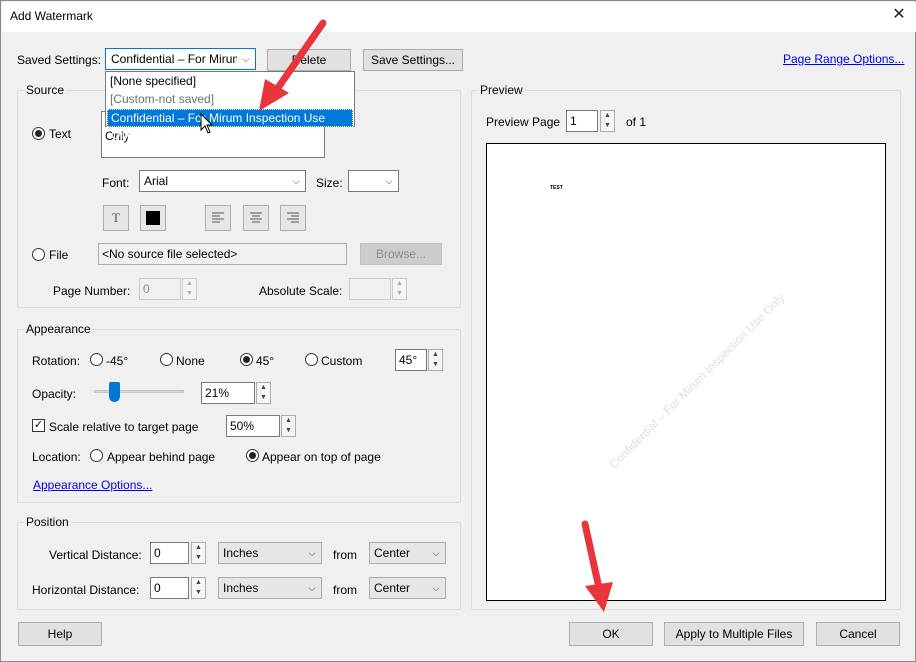 The image size is (916, 662). What do you see at coordinates (117, 361) in the screenshot?
I see `rotation-neg45-label: -45°` at bounding box center [117, 361].